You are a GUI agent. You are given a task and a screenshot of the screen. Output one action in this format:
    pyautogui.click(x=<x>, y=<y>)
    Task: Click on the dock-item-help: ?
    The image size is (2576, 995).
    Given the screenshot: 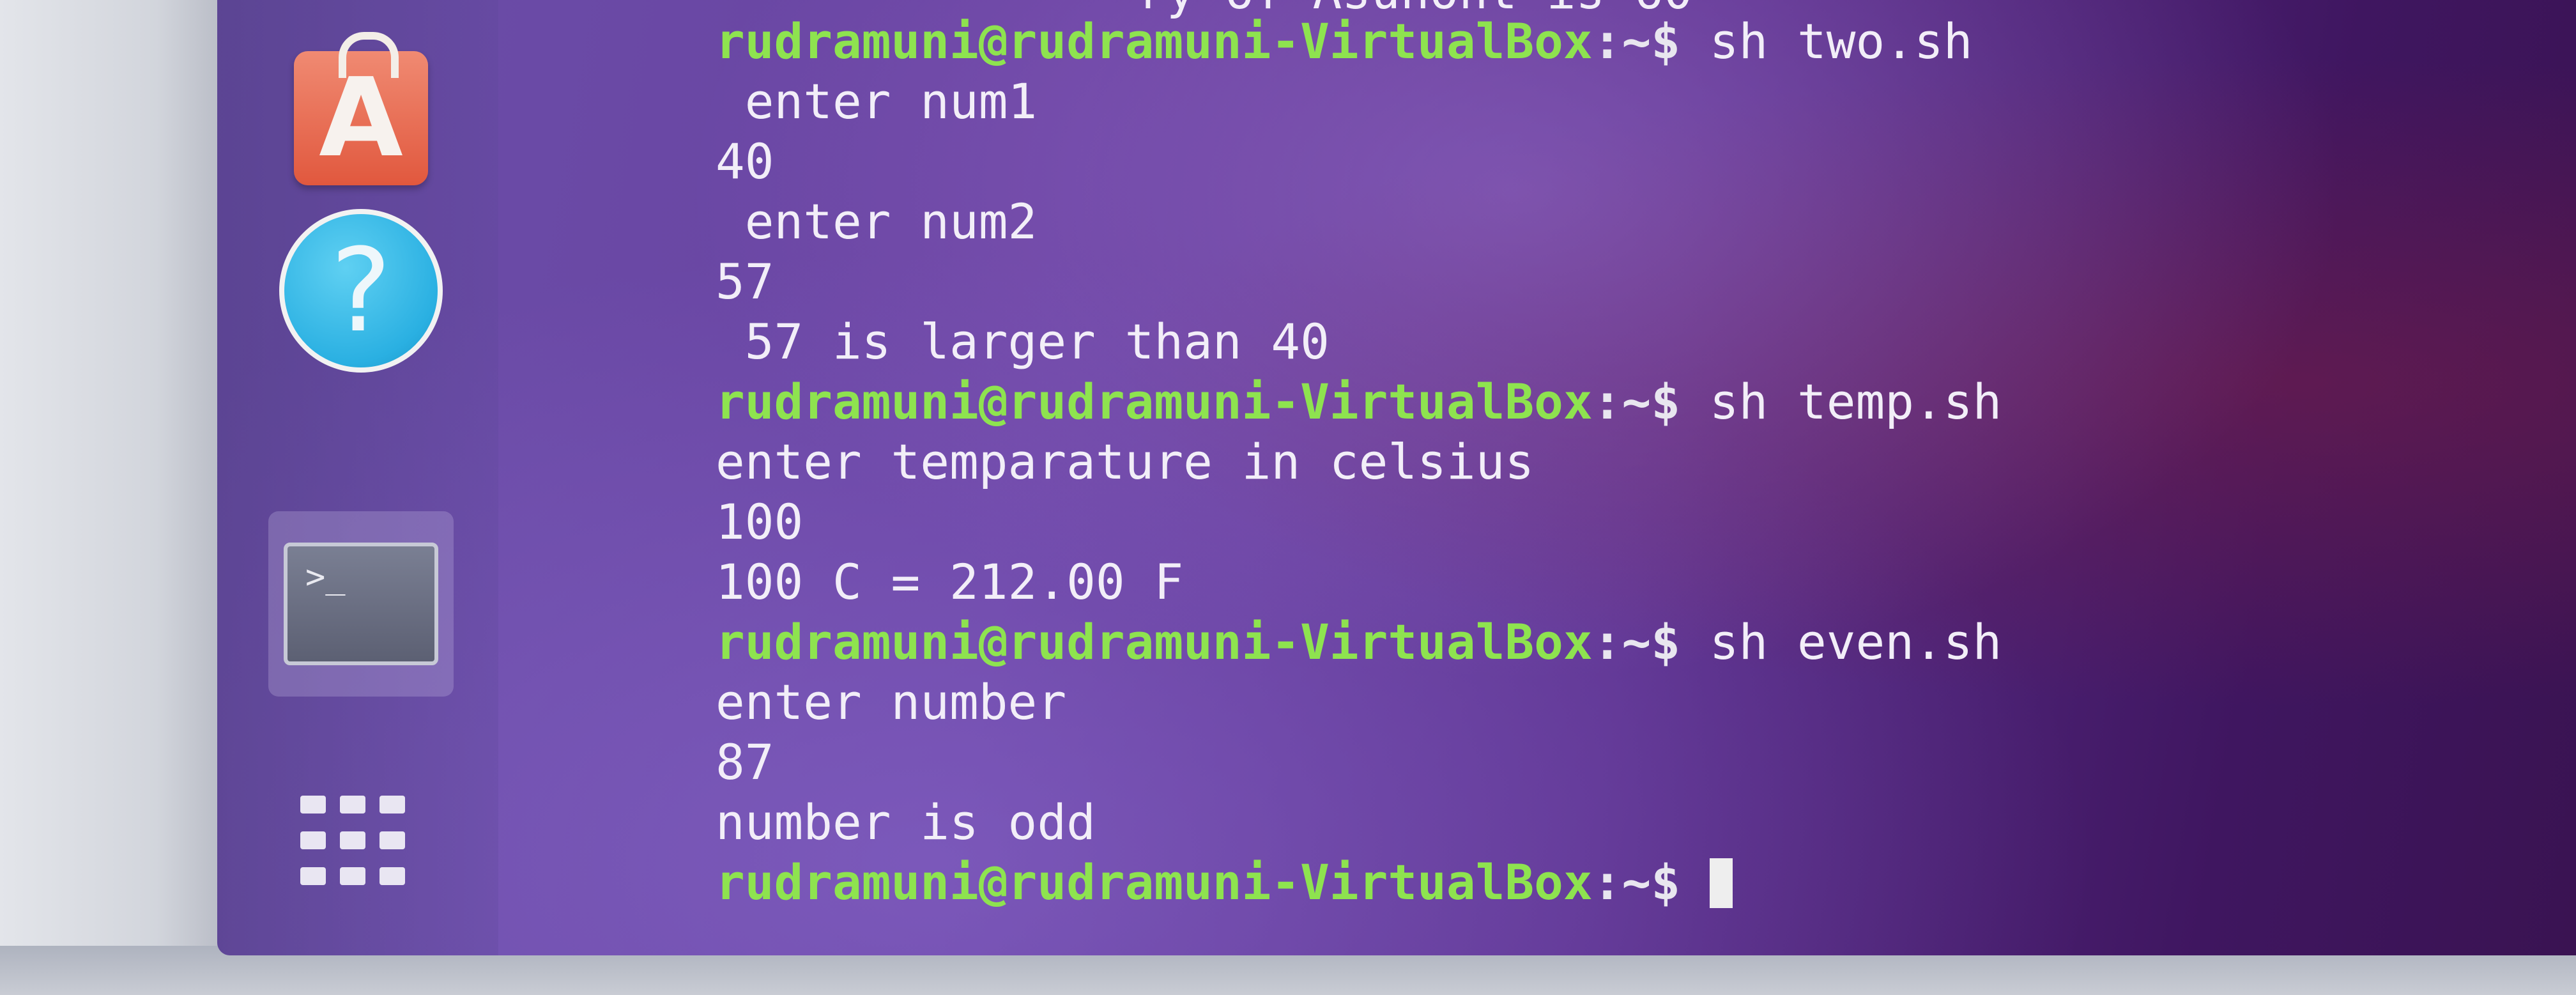 What is the action you would take?
    pyautogui.click(x=361, y=290)
    